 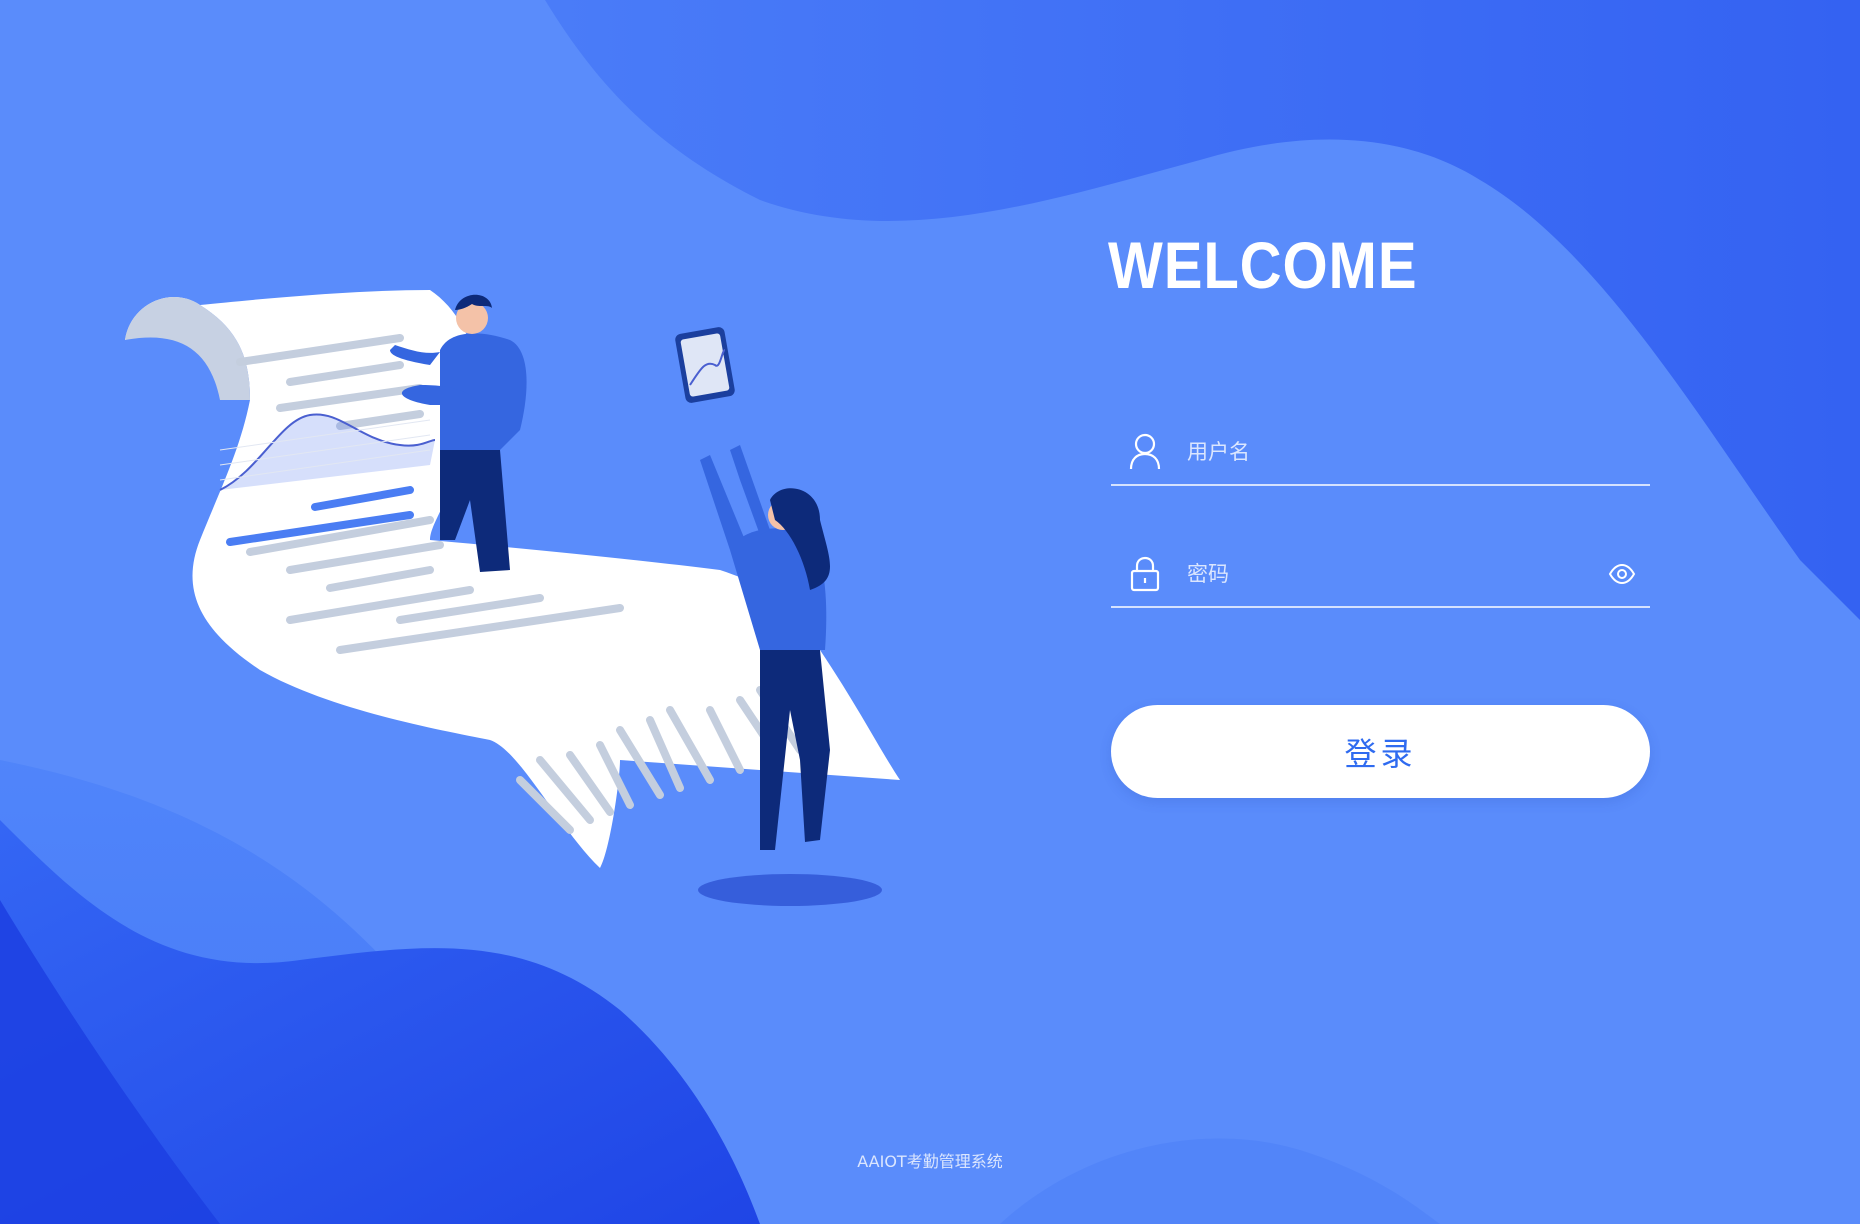 I want to click on username-field, so click(x=1380, y=453).